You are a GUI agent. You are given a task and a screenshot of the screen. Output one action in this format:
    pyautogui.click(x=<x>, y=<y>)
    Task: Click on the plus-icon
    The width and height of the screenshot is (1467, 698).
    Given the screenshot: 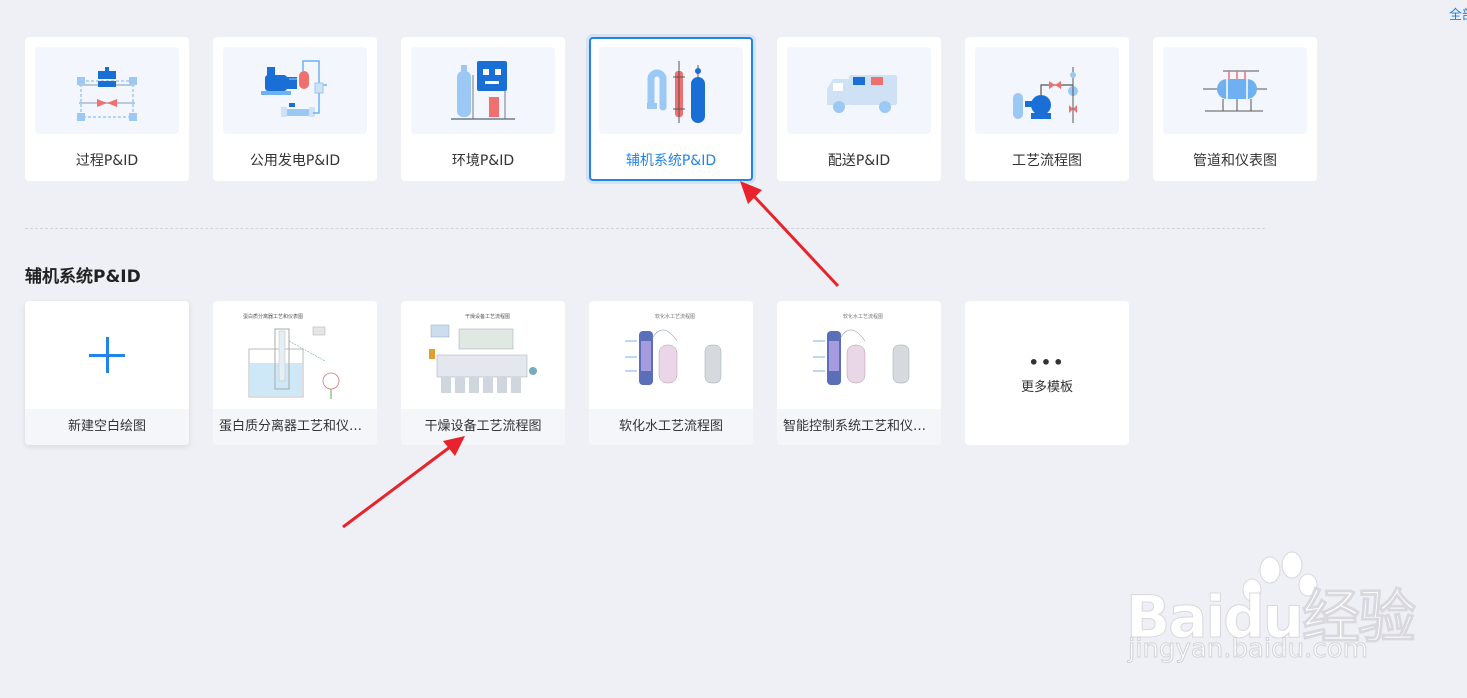 What is the action you would take?
    pyautogui.click(x=107, y=355)
    